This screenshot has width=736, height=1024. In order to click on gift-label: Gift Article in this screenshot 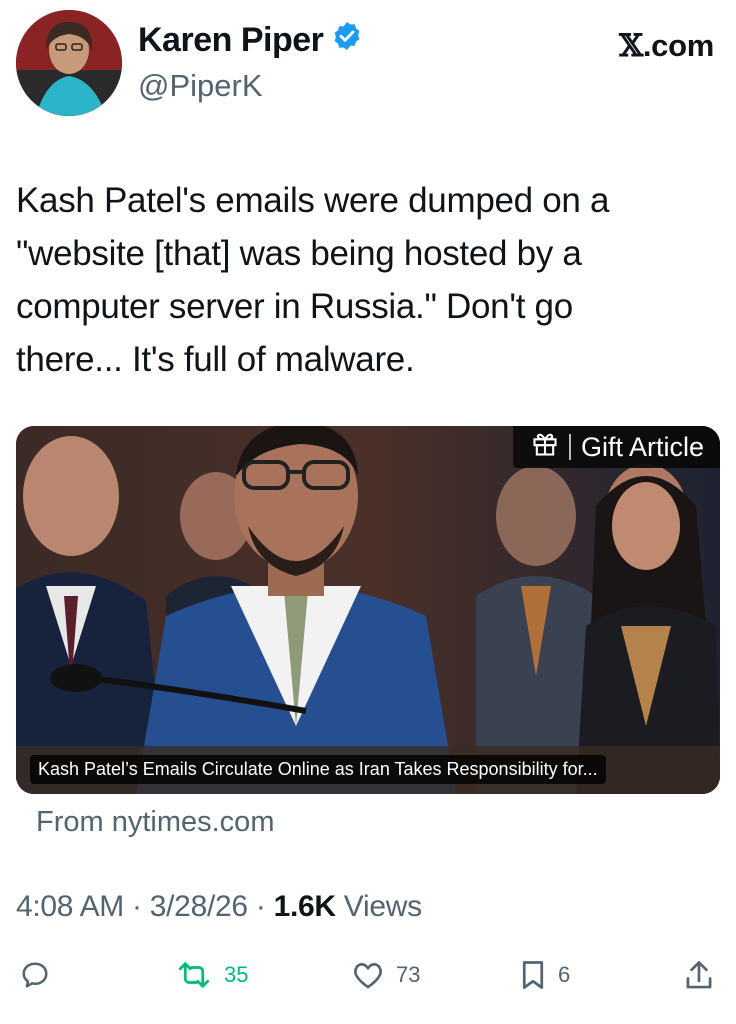, I will do `click(642, 446)`.